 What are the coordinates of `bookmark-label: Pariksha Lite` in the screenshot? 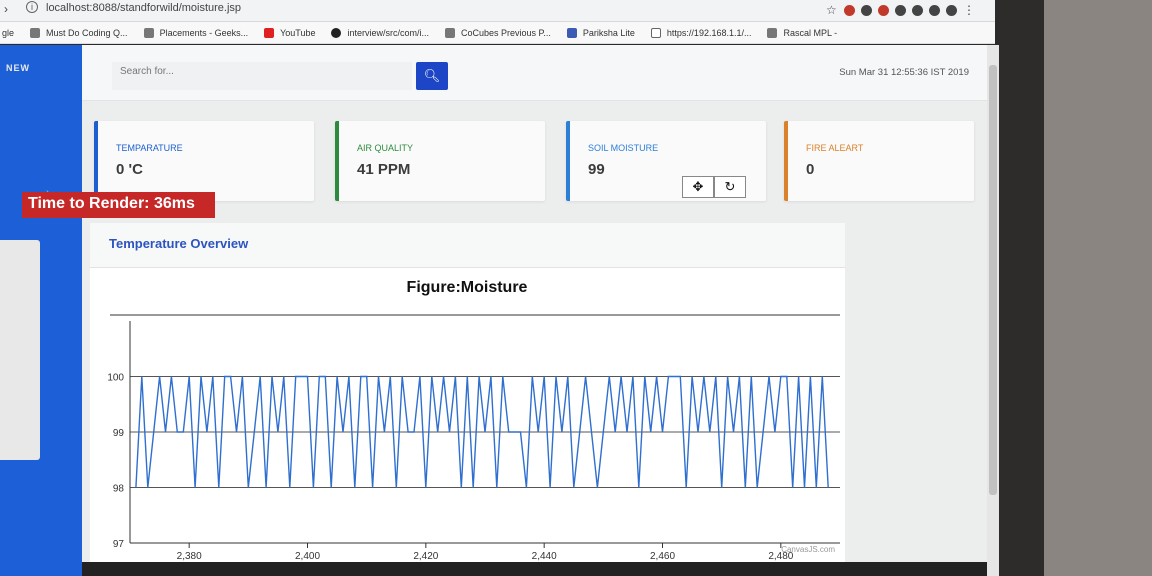 It's located at (608, 32).